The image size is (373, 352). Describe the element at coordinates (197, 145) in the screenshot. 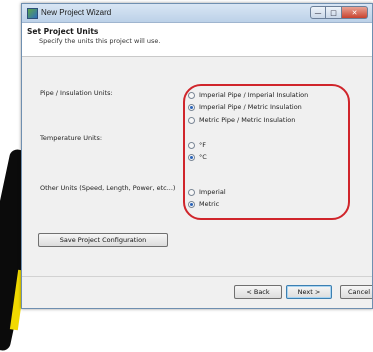

I see `radio-fahrenheit: °F` at that location.